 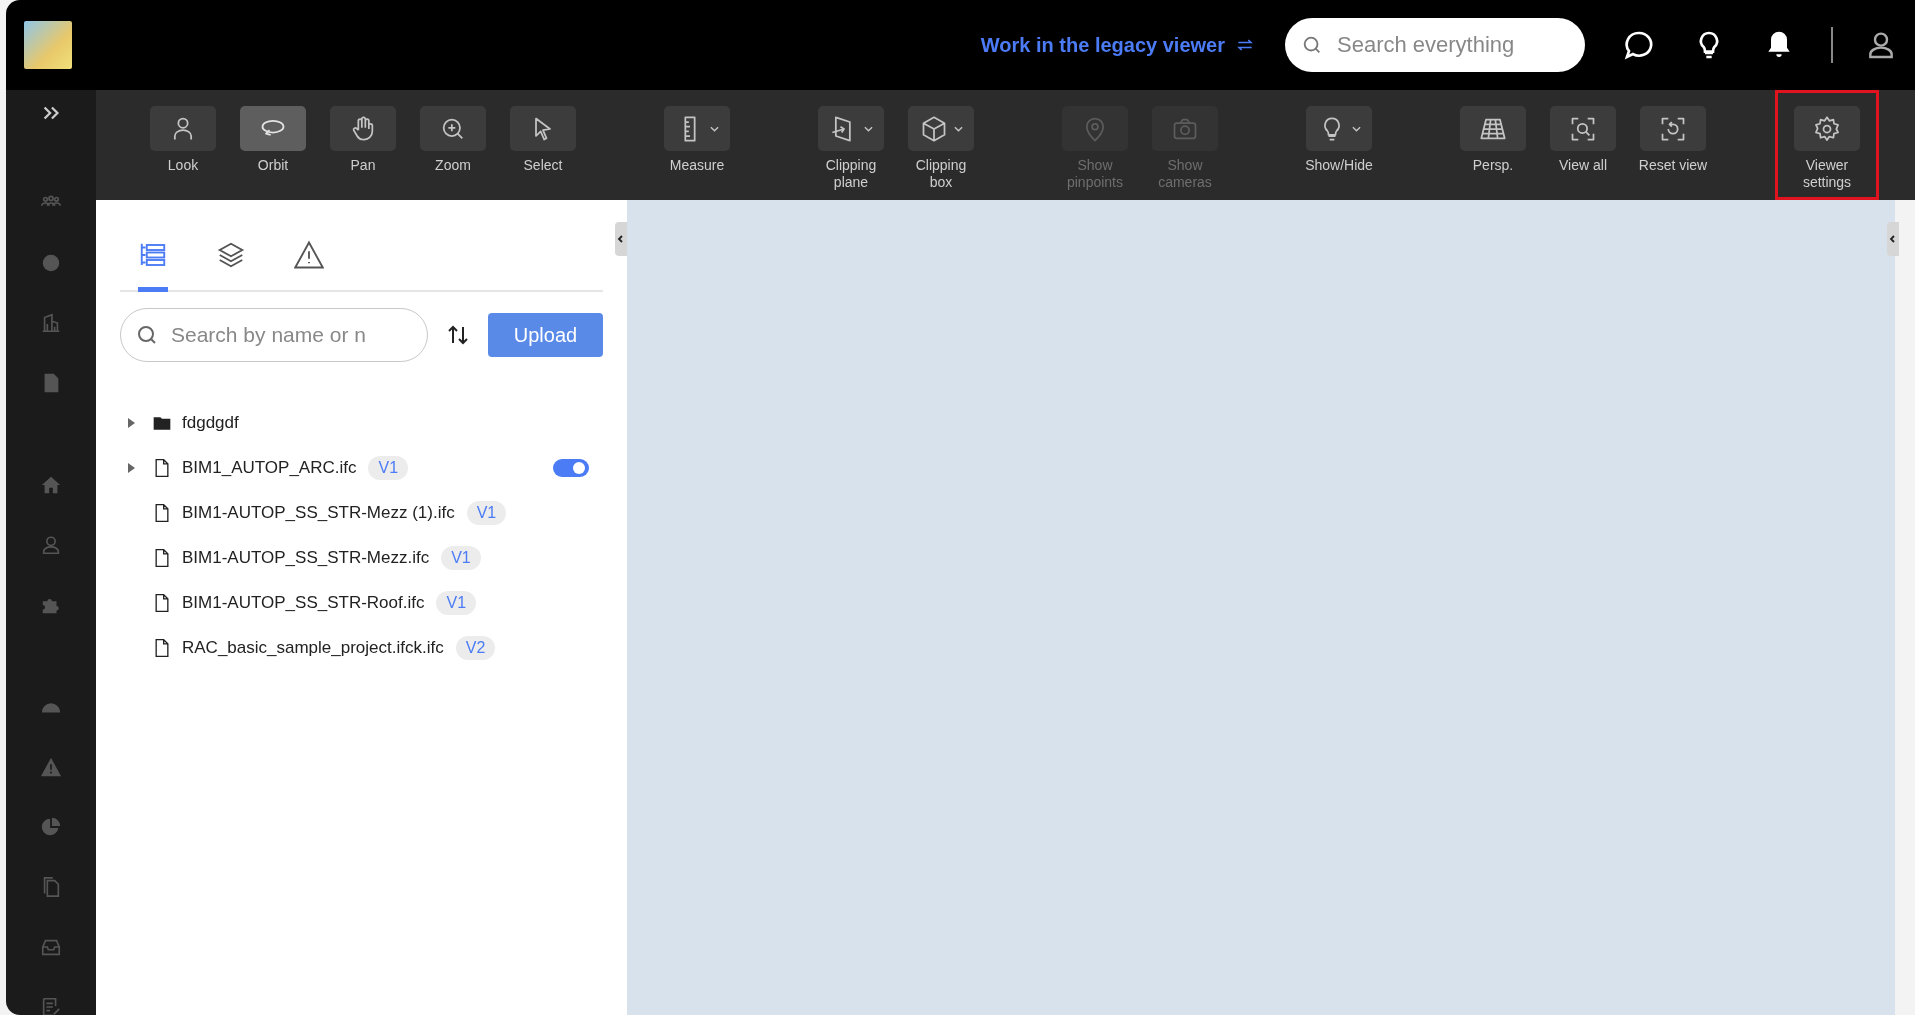 I want to click on file-name: fdgdgdf, so click(x=210, y=422).